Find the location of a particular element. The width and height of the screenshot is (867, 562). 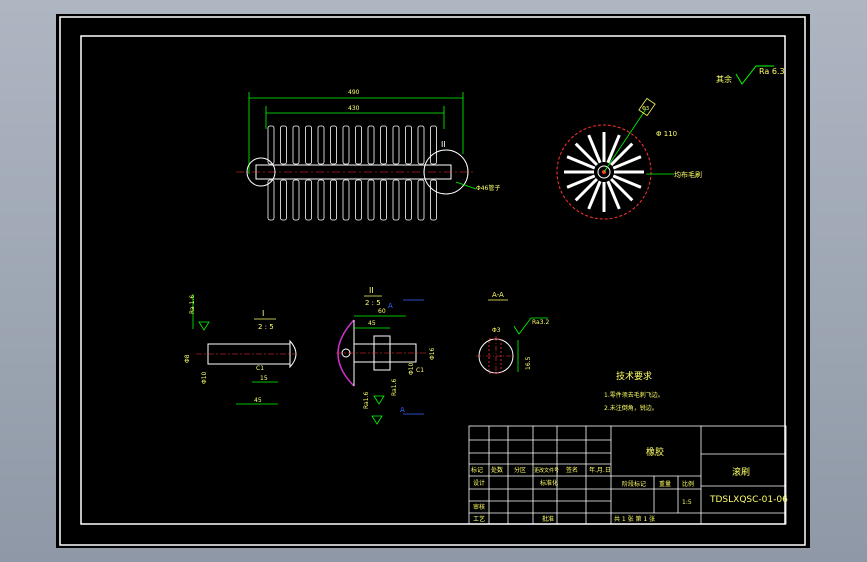

section-aa-angle: Φ3 is located at coordinates (496, 330).